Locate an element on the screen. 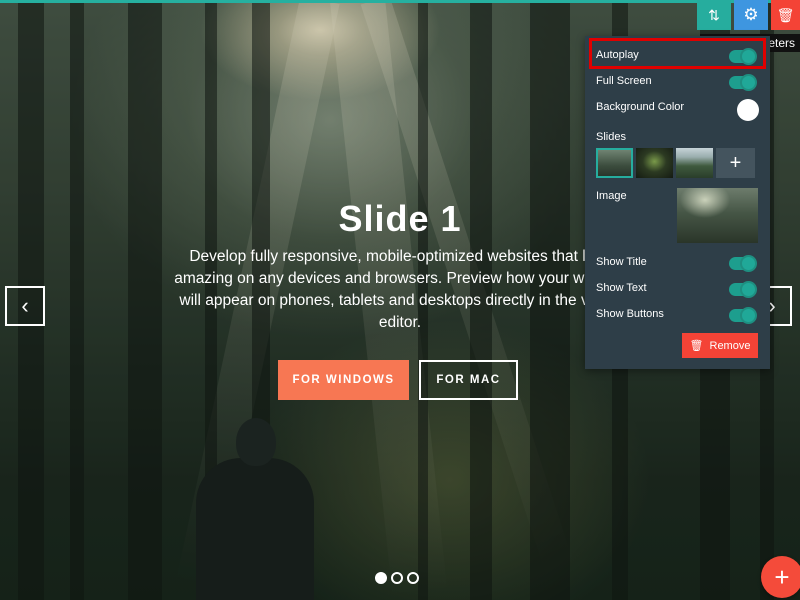 The width and height of the screenshot is (800, 600). autoplay-toggle is located at coordinates (743, 56).